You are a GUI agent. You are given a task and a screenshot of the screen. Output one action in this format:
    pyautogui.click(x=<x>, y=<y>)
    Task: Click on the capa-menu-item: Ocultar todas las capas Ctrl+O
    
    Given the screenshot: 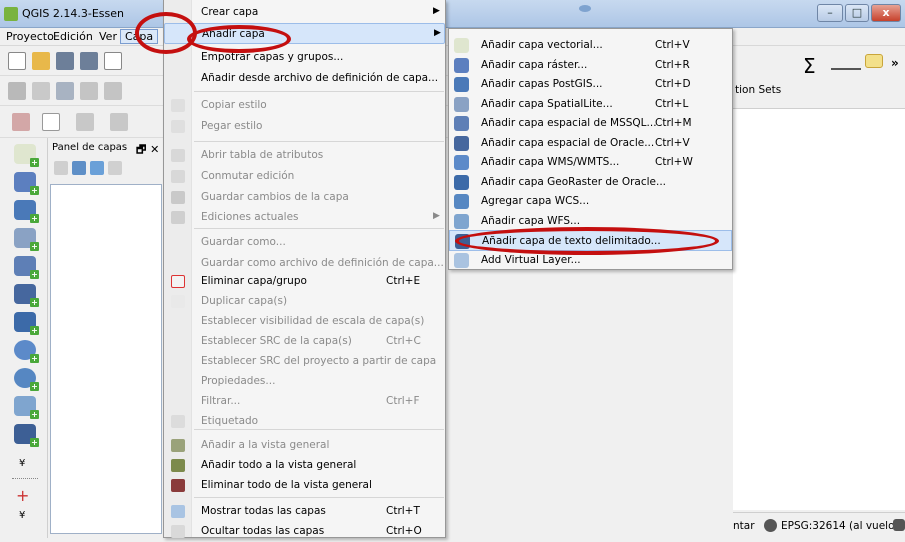 What is the action you would take?
    pyautogui.click(x=304, y=531)
    